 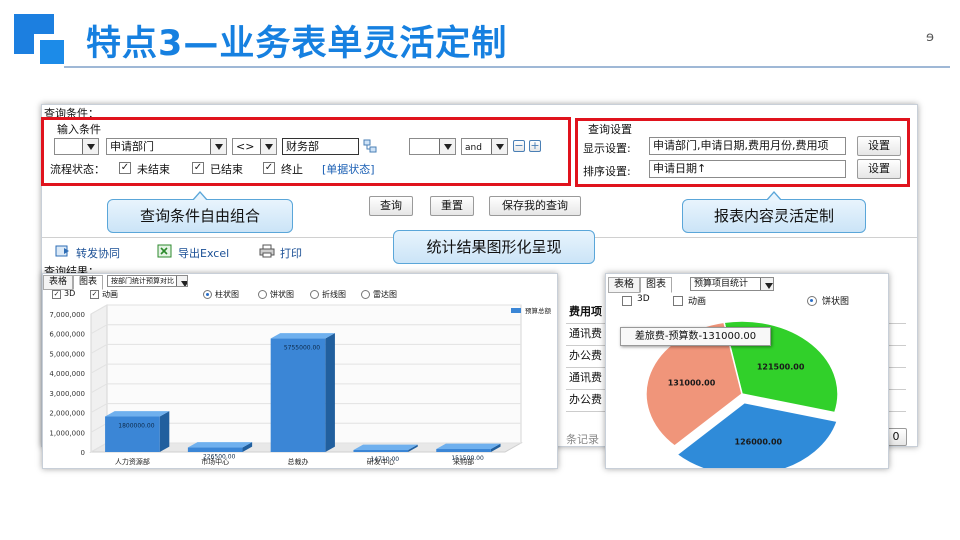 I want to click on callout-report-customization: 报表内容灵活定制, so click(x=774, y=212).